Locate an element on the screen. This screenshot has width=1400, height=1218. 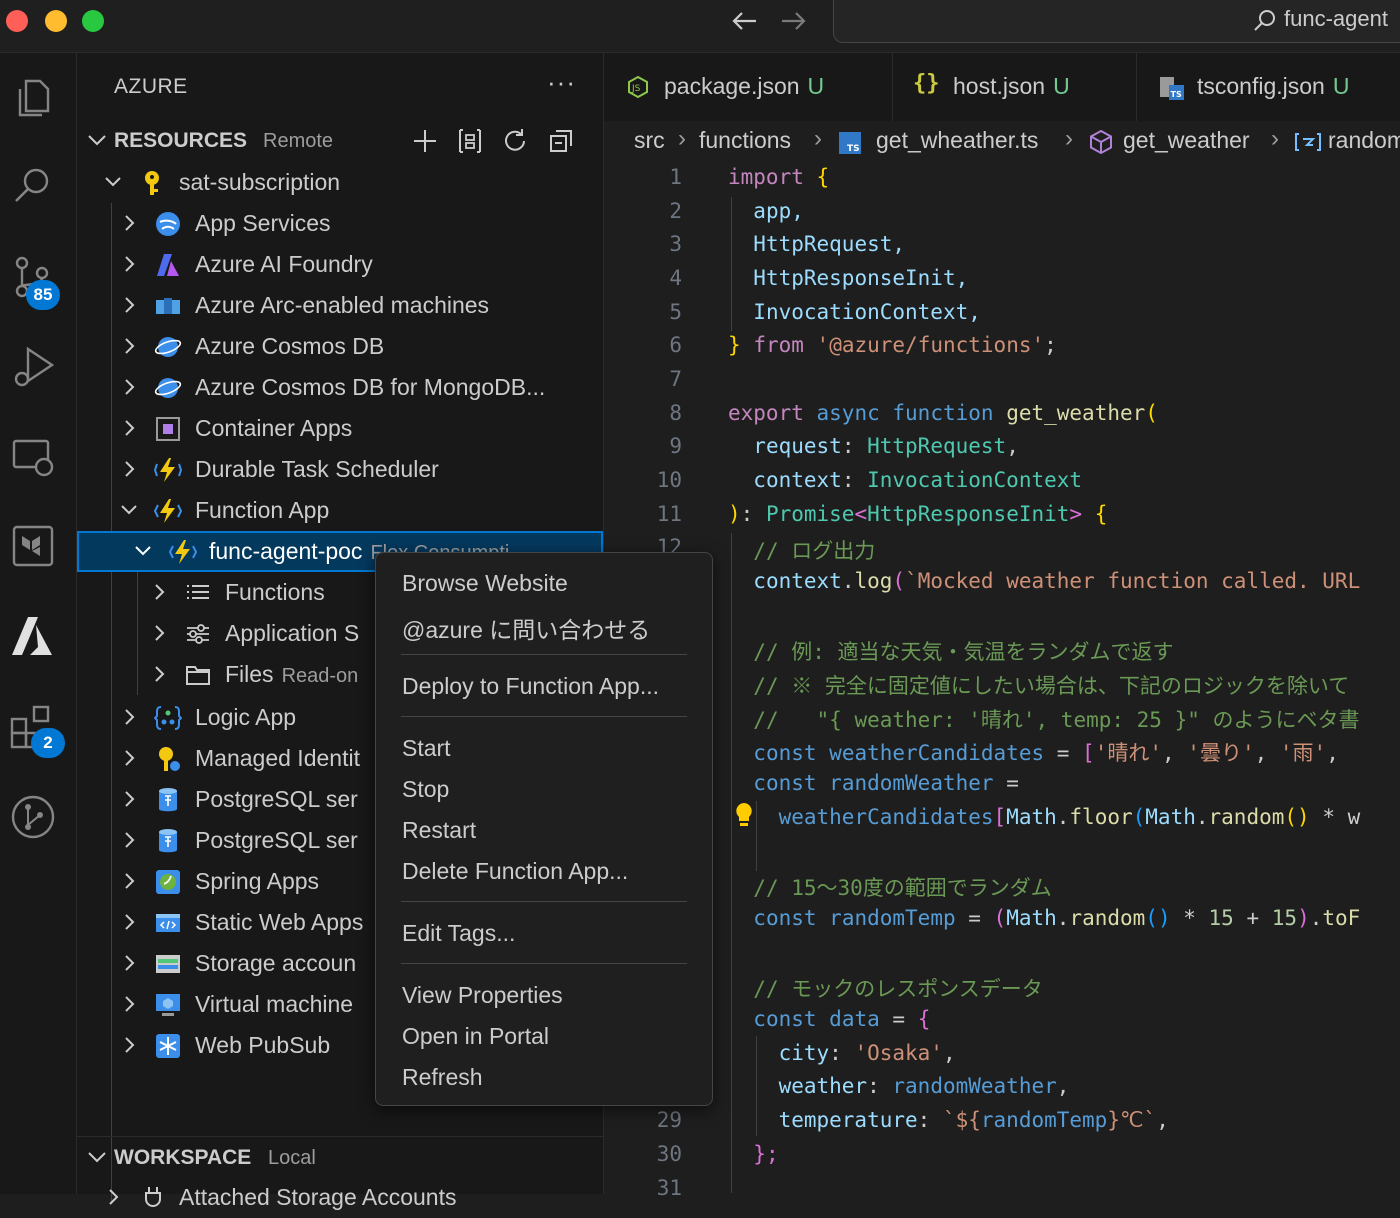
arc-machines-icon is located at coordinates (168, 306).